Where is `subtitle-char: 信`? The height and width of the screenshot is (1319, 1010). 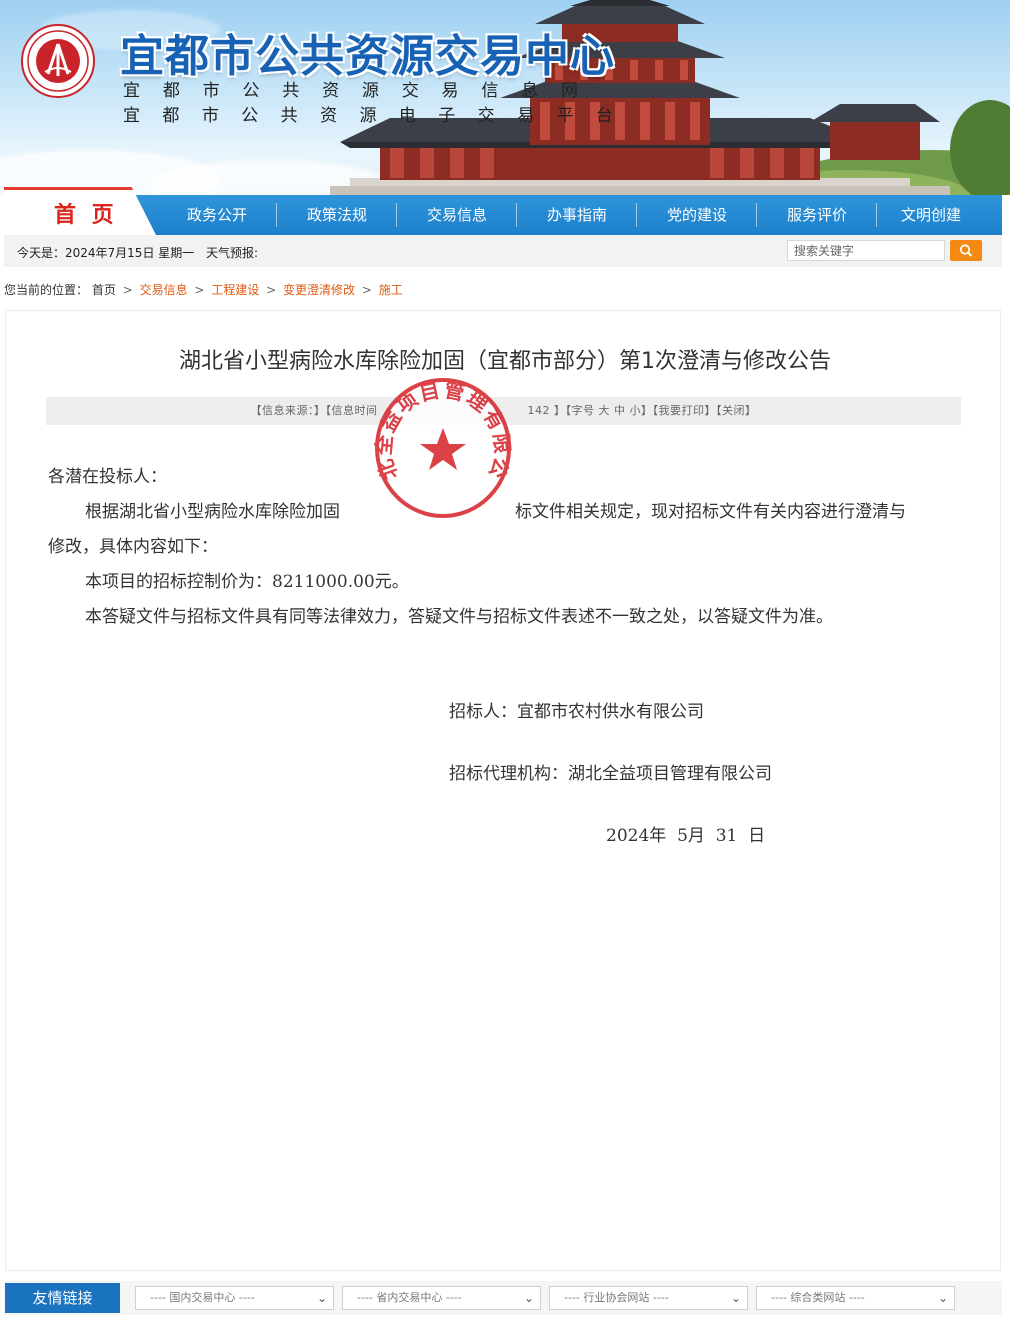 subtitle-char: 信 is located at coordinates (490, 91).